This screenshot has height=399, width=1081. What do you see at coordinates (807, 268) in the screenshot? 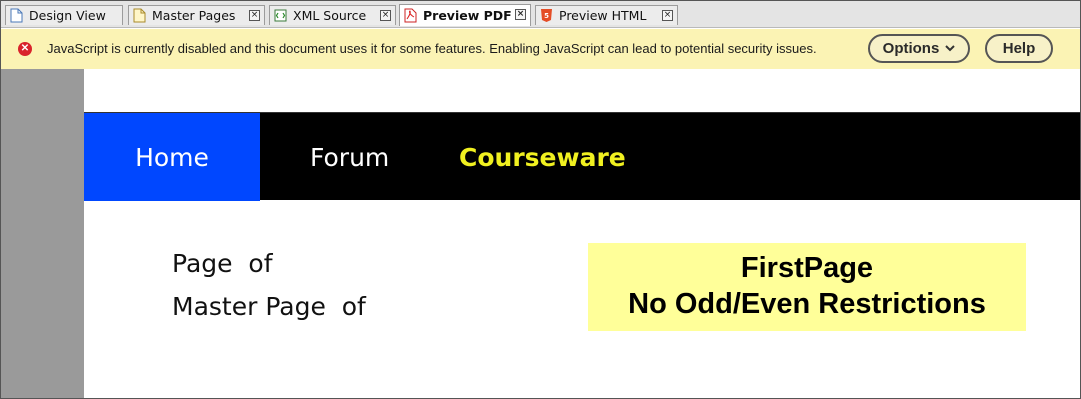
I see `master-page-name: FirstPage` at bounding box center [807, 268].